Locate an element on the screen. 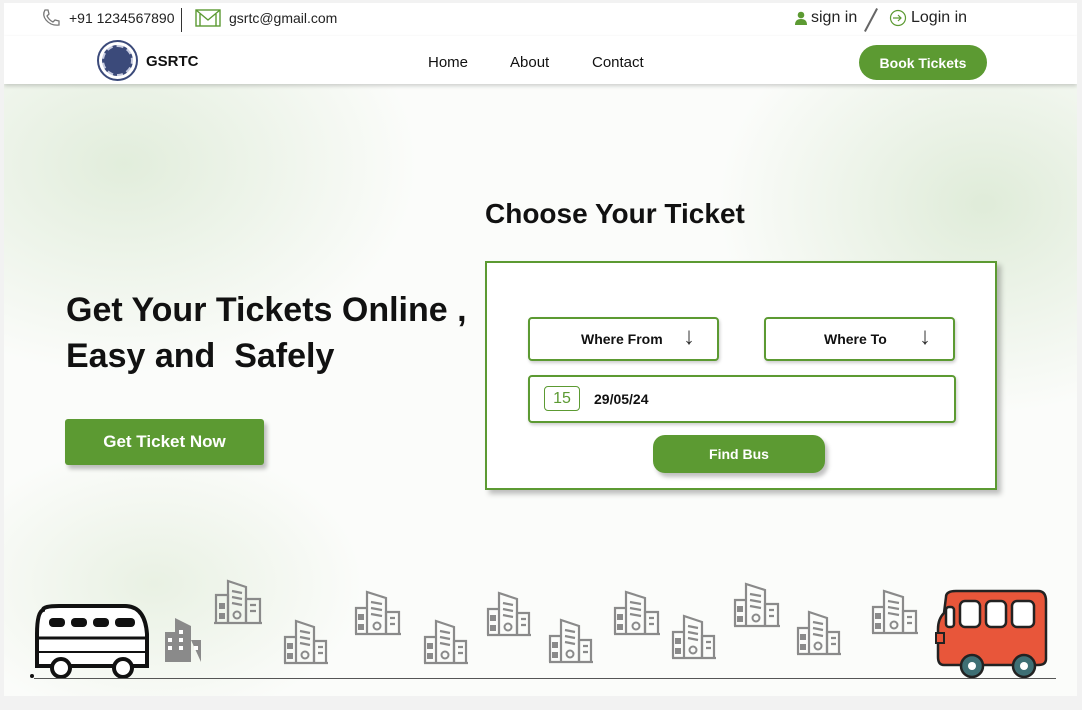  ground-line is located at coordinates (545, 678).